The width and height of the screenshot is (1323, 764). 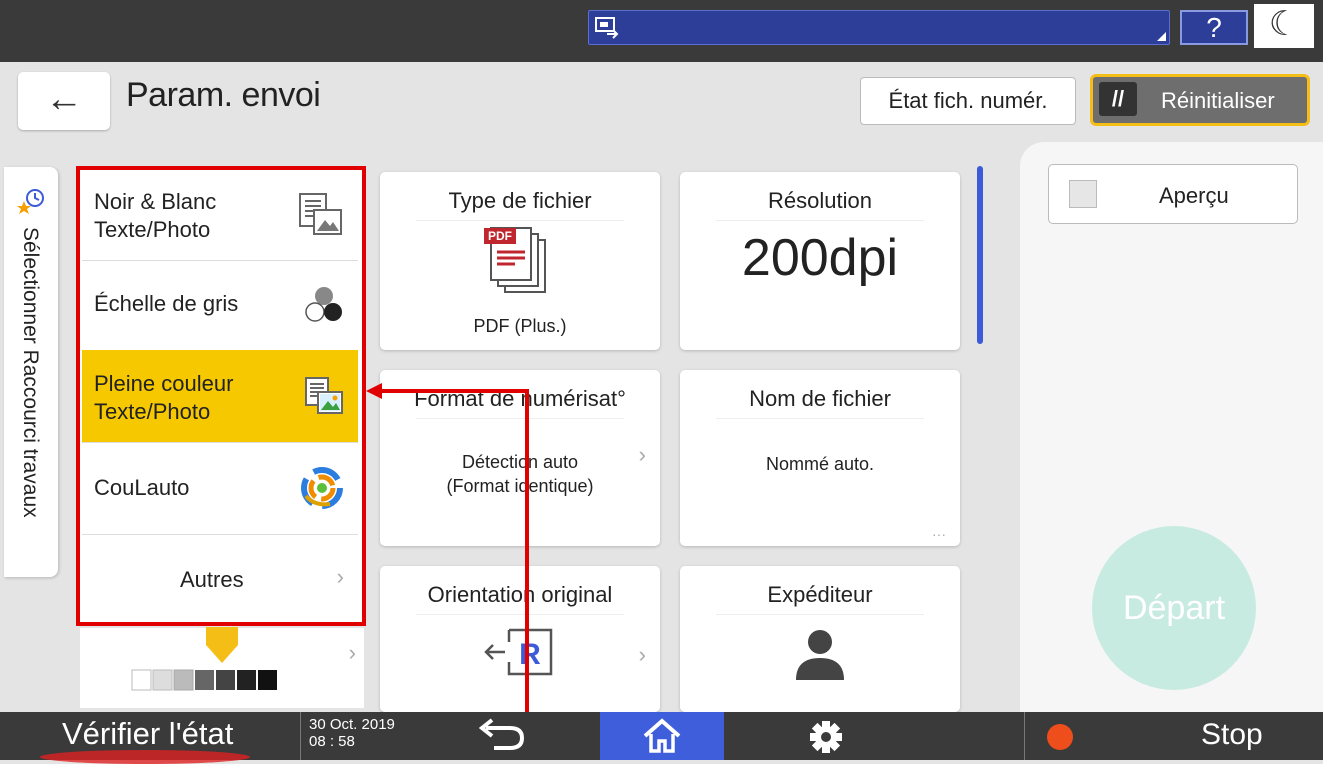 What do you see at coordinates (352, 724) in the screenshot?
I see `date-text: 30 Oct. 2019` at bounding box center [352, 724].